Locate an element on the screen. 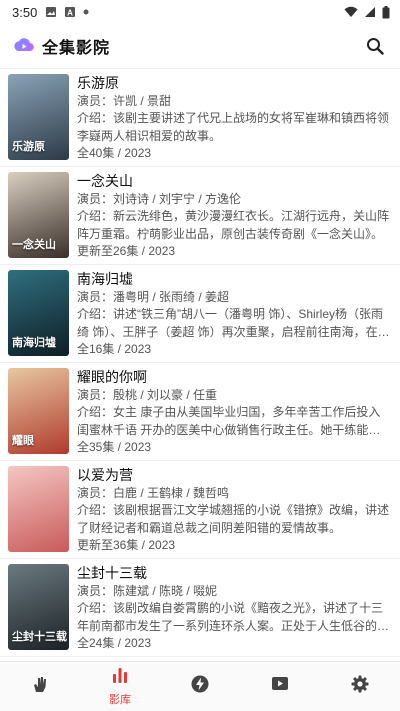 Image resolution: width=400 pixels, height=711 pixels. poster-image is located at coordinates (38, 509).